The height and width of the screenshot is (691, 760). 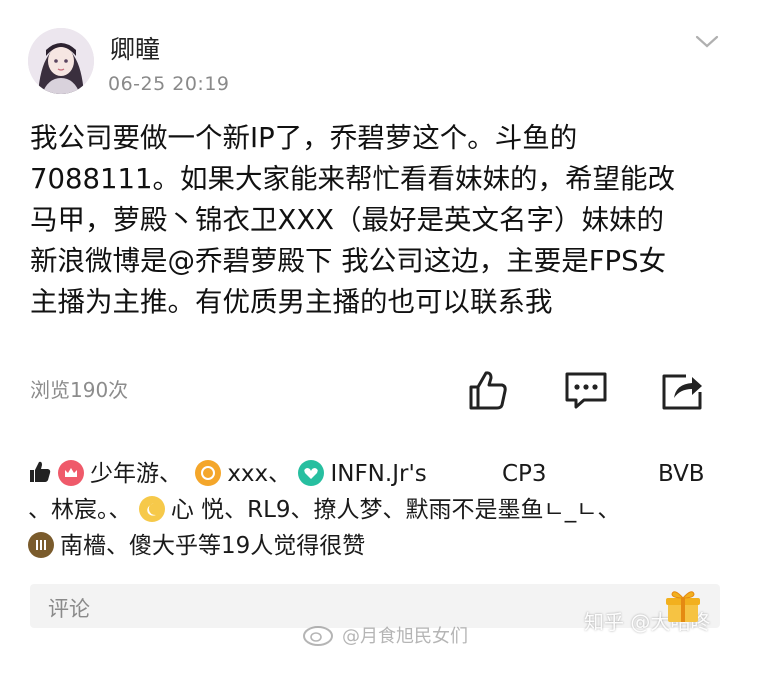 I want to click on view-count: 浏览190次, so click(x=79, y=390).